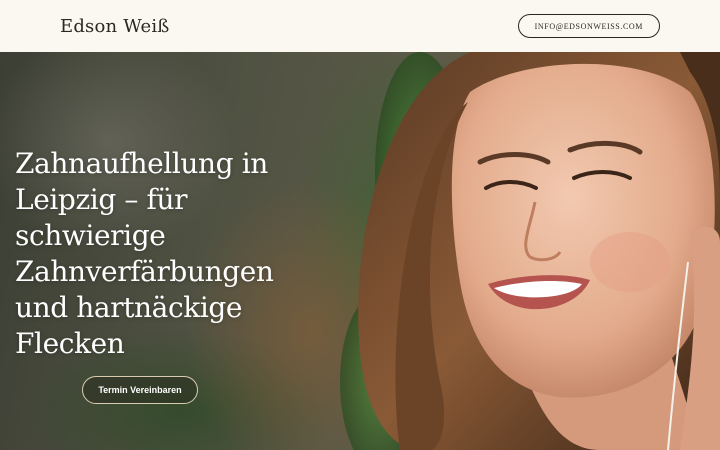 The height and width of the screenshot is (450, 720). What do you see at coordinates (115, 26) in the screenshot?
I see `brand-logo-text: Edson Weiß` at bounding box center [115, 26].